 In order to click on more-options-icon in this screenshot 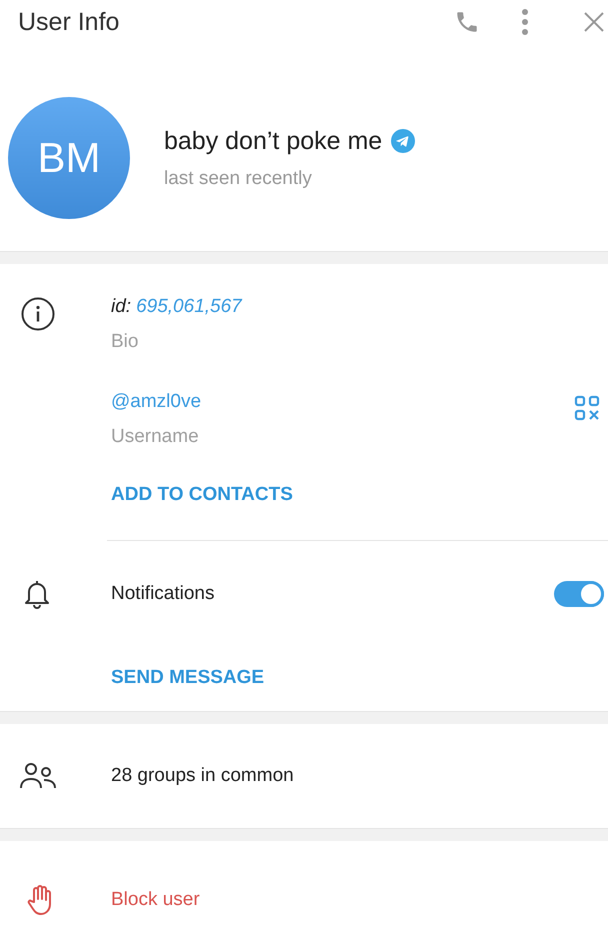, I will do `click(525, 22)`.